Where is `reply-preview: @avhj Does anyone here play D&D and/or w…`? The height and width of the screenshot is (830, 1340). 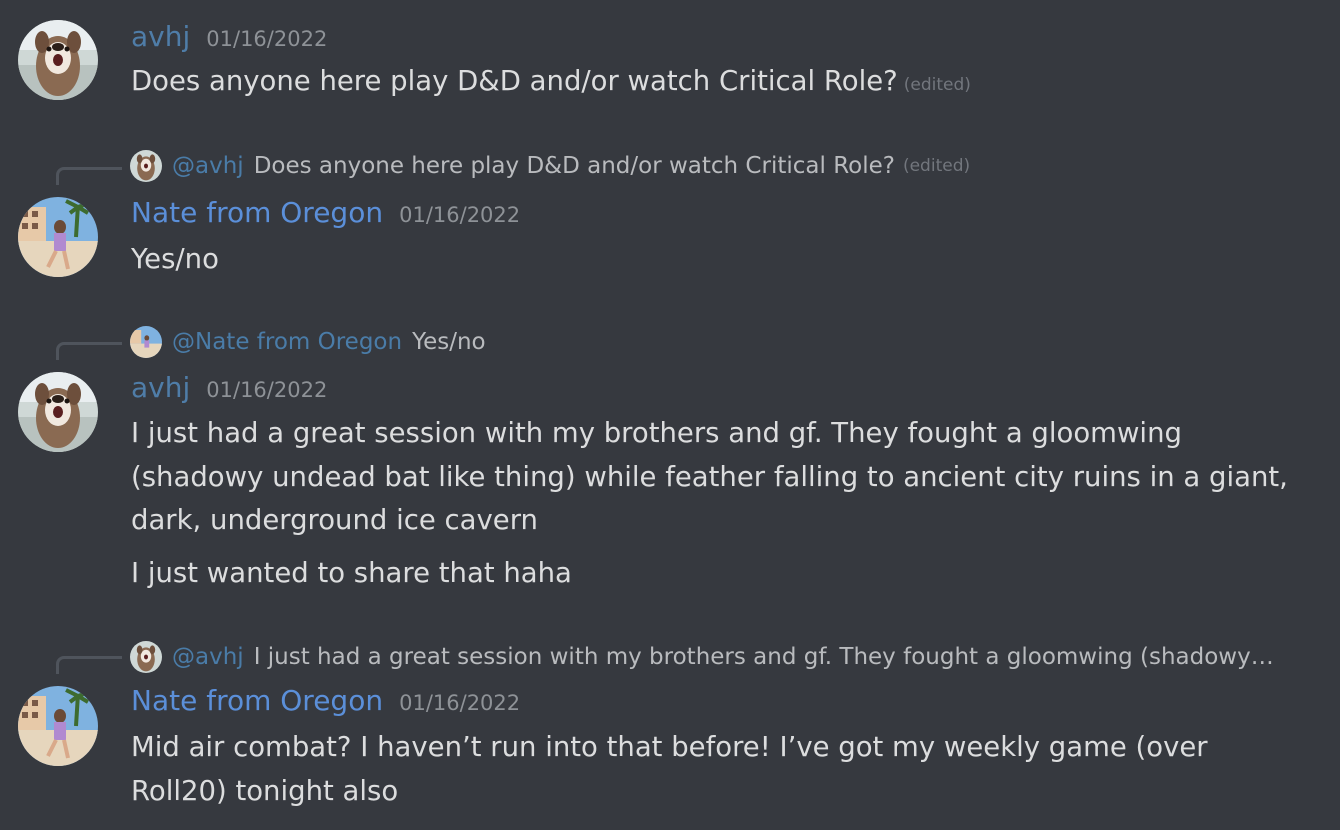
reply-preview: @avhj Does anyone here play D&D and/or w… is located at coordinates (550, 166).